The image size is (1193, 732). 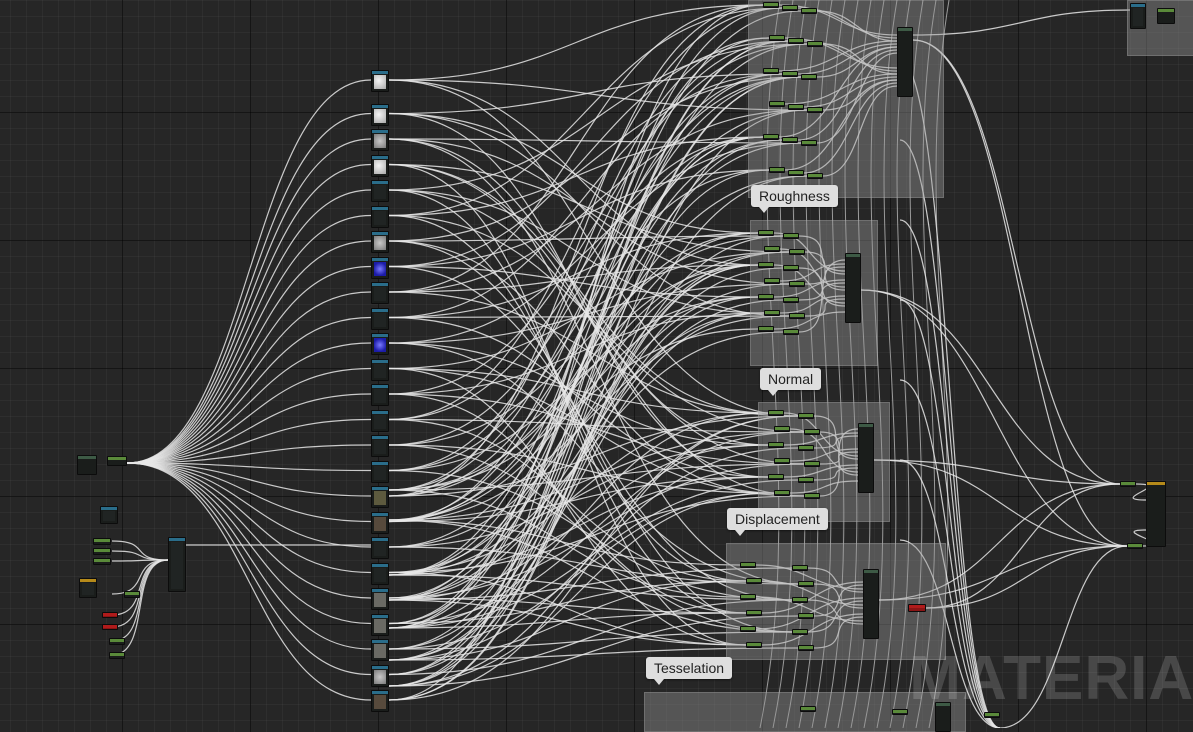 What do you see at coordinates (1166, 16) in the screenshot?
I see `top-right-node` at bounding box center [1166, 16].